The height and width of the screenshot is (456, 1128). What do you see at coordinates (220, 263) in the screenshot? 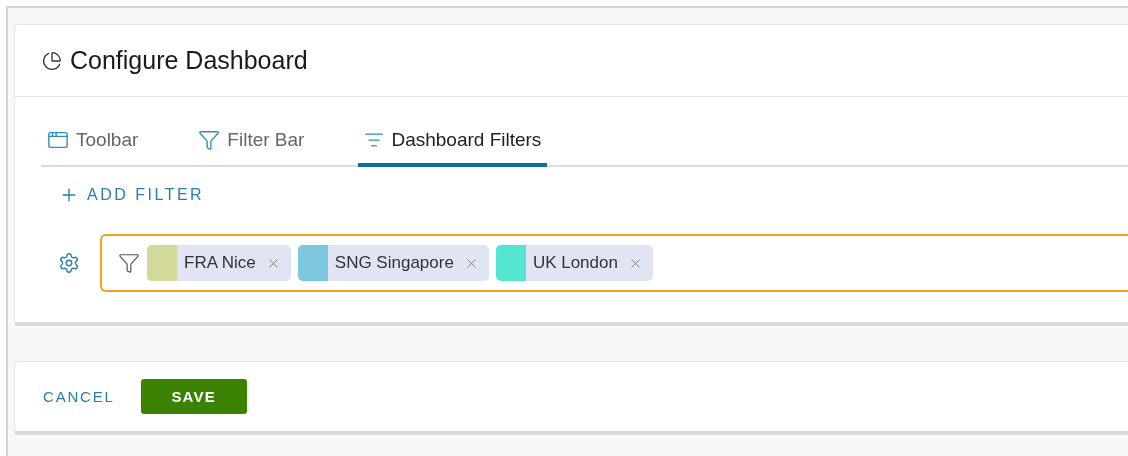
I see `chip-label: FRA Nice` at bounding box center [220, 263].